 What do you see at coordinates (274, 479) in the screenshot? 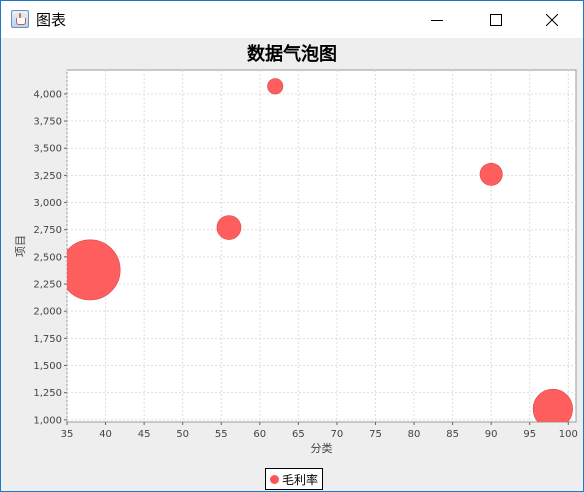
I see `legend-marker` at bounding box center [274, 479].